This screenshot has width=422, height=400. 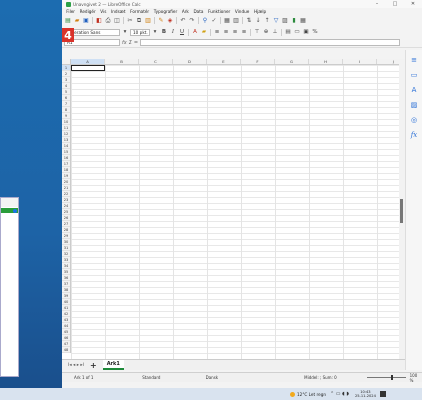 I want to click on column-header: F, so click(x=258, y=61).